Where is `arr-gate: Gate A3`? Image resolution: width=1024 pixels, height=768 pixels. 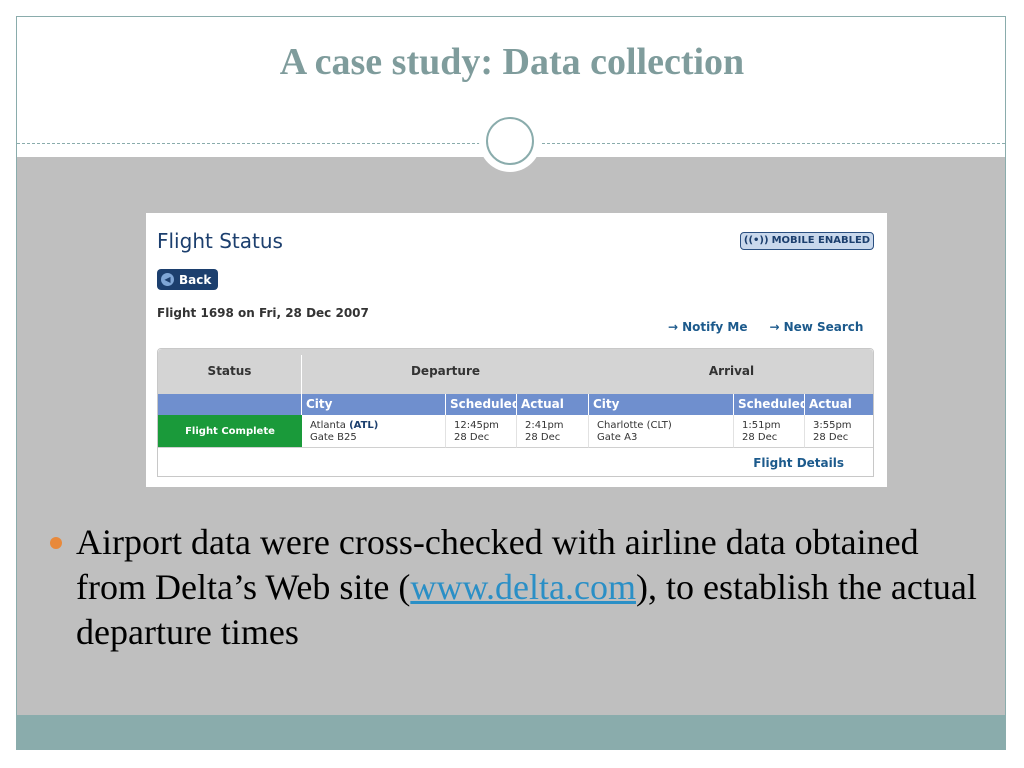 arr-gate: Gate A3 is located at coordinates (617, 437).